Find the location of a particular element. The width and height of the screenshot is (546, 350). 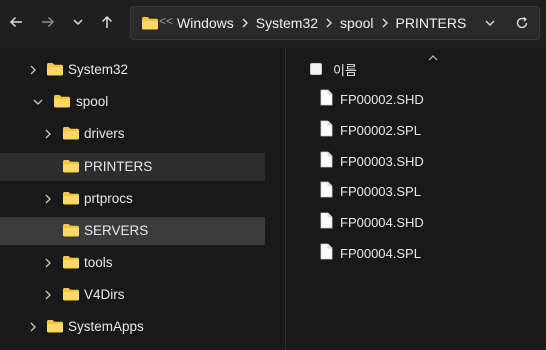

refresh-button is located at coordinates (522, 23).